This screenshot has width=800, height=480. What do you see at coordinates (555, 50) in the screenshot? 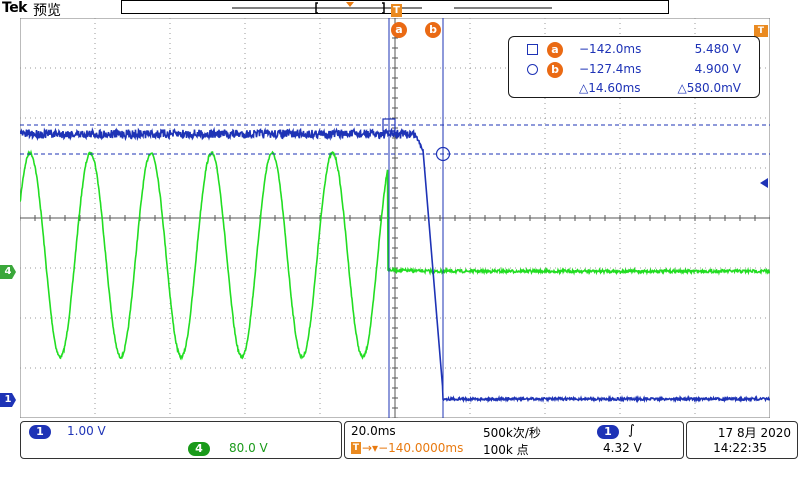
I see `cursor-a-readout-tag: a` at bounding box center [555, 50].